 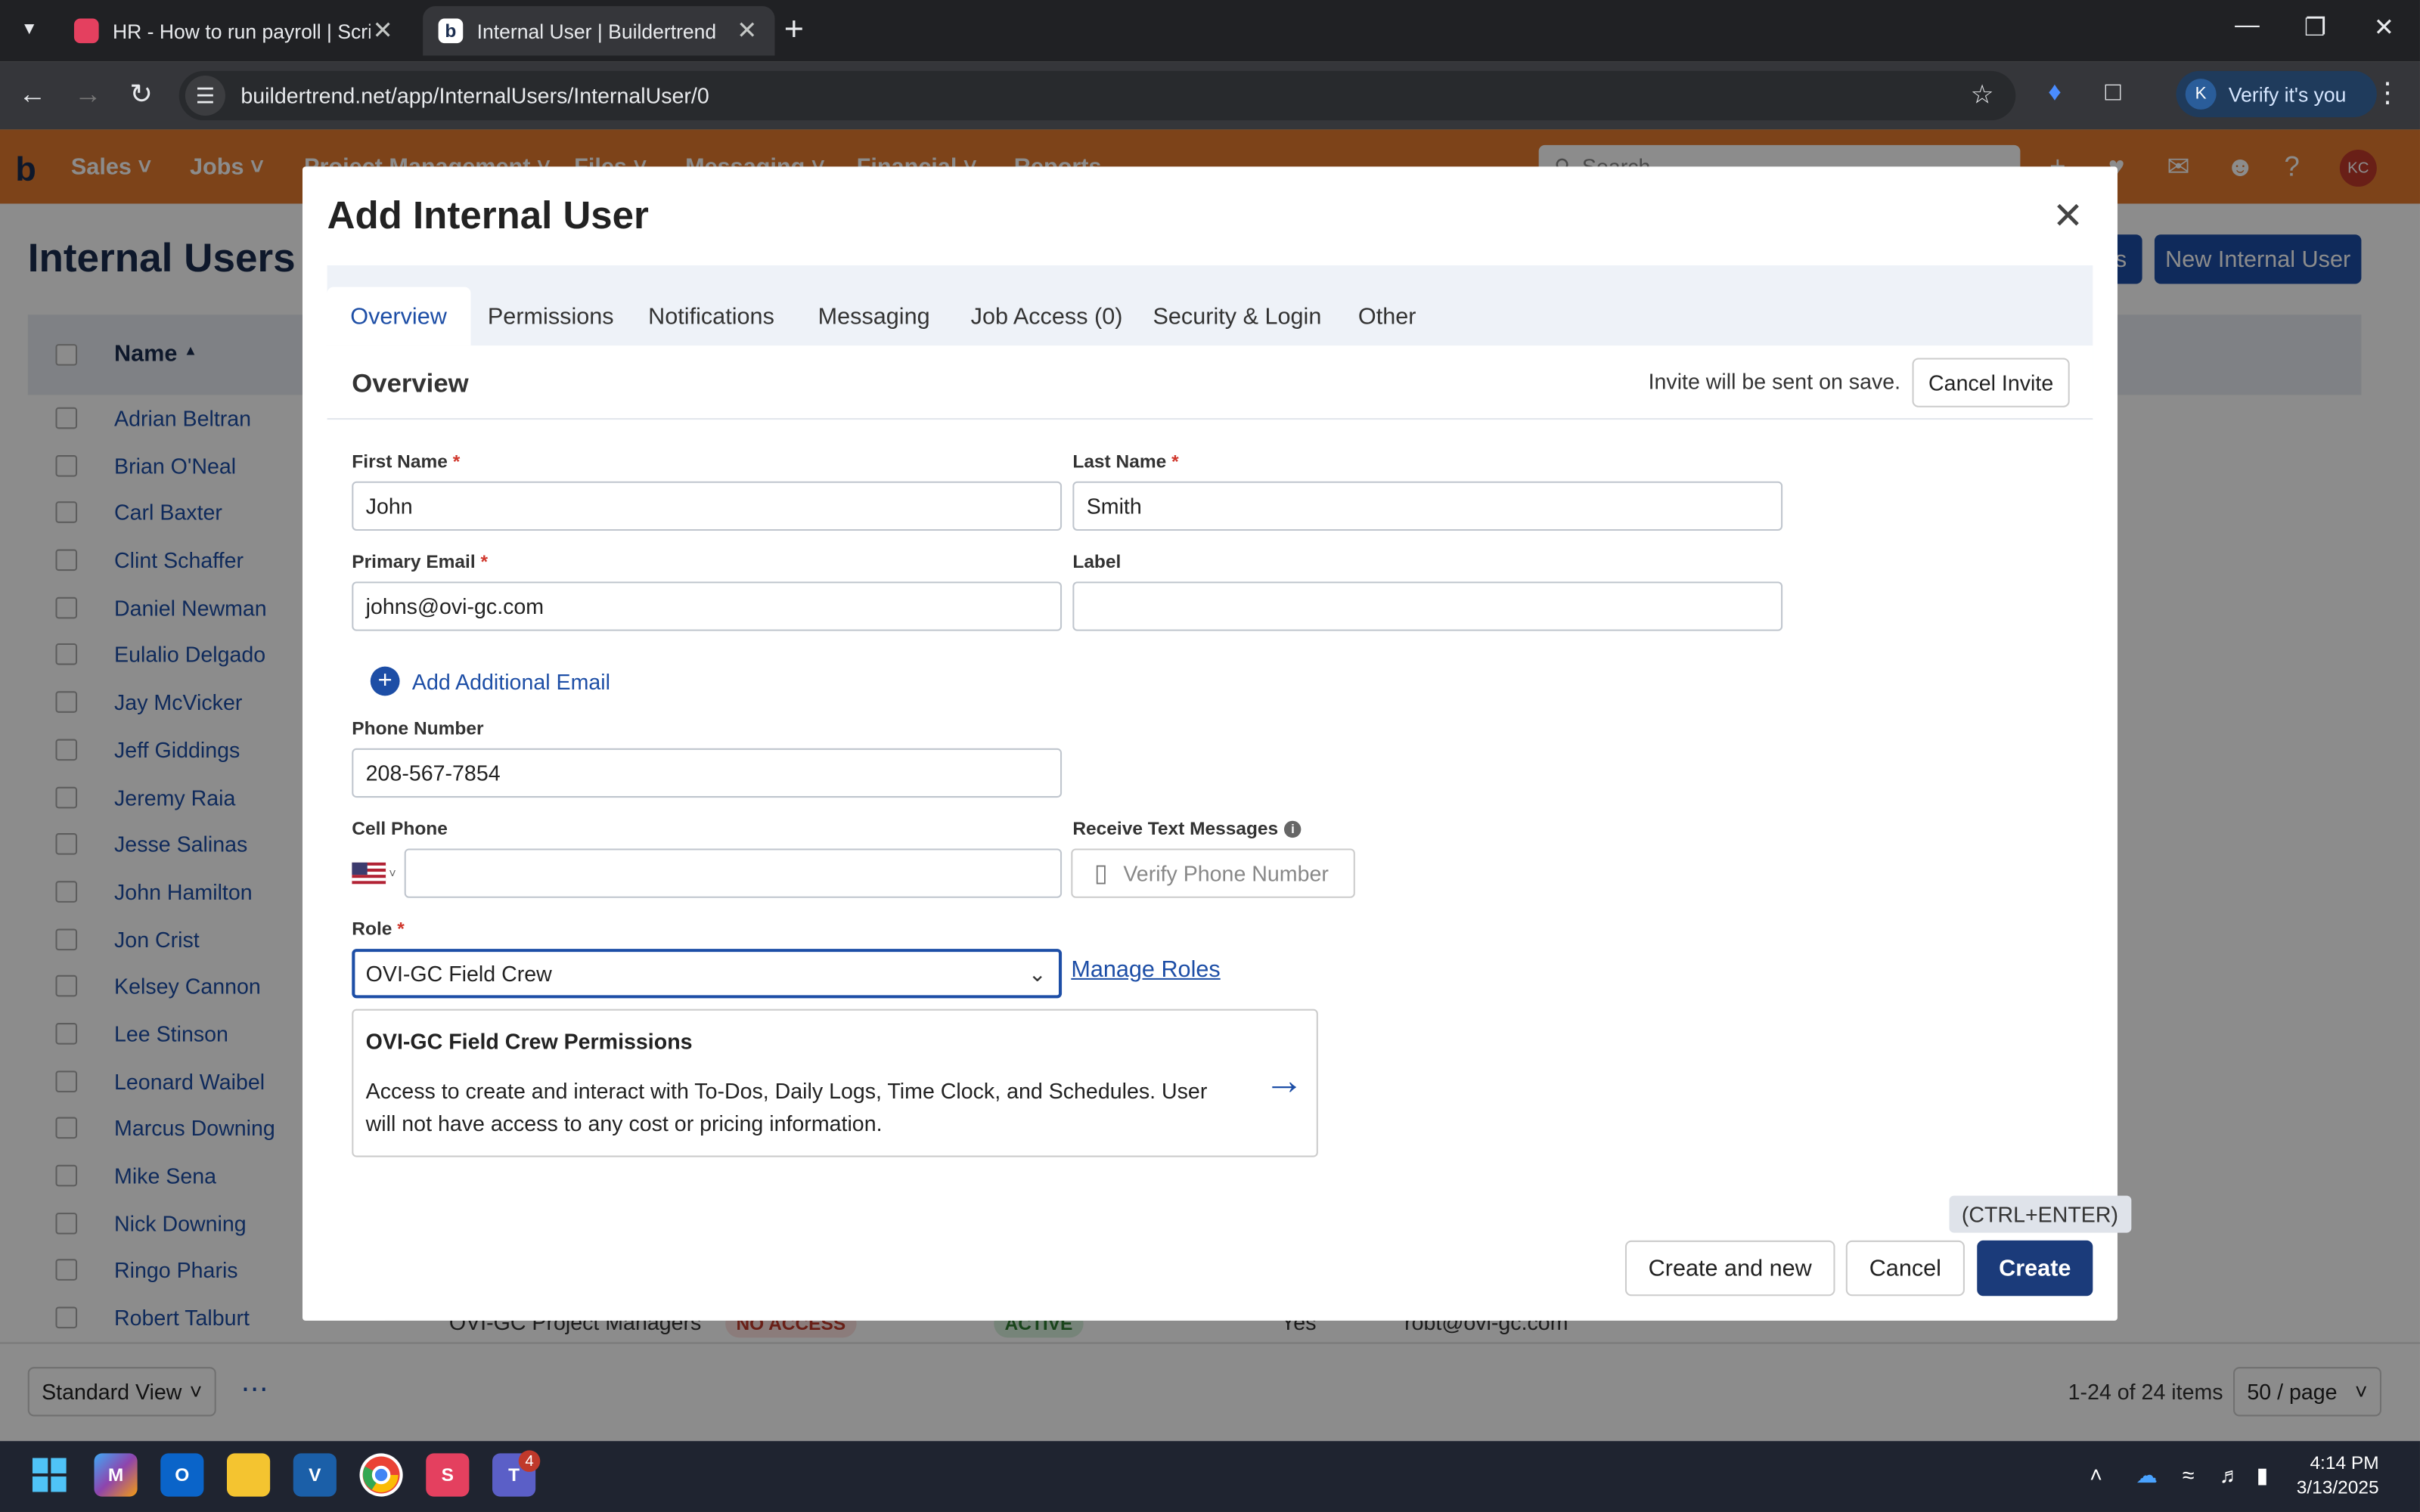 What do you see at coordinates (550, 316) in the screenshot?
I see `tab-permissions: Permissions` at bounding box center [550, 316].